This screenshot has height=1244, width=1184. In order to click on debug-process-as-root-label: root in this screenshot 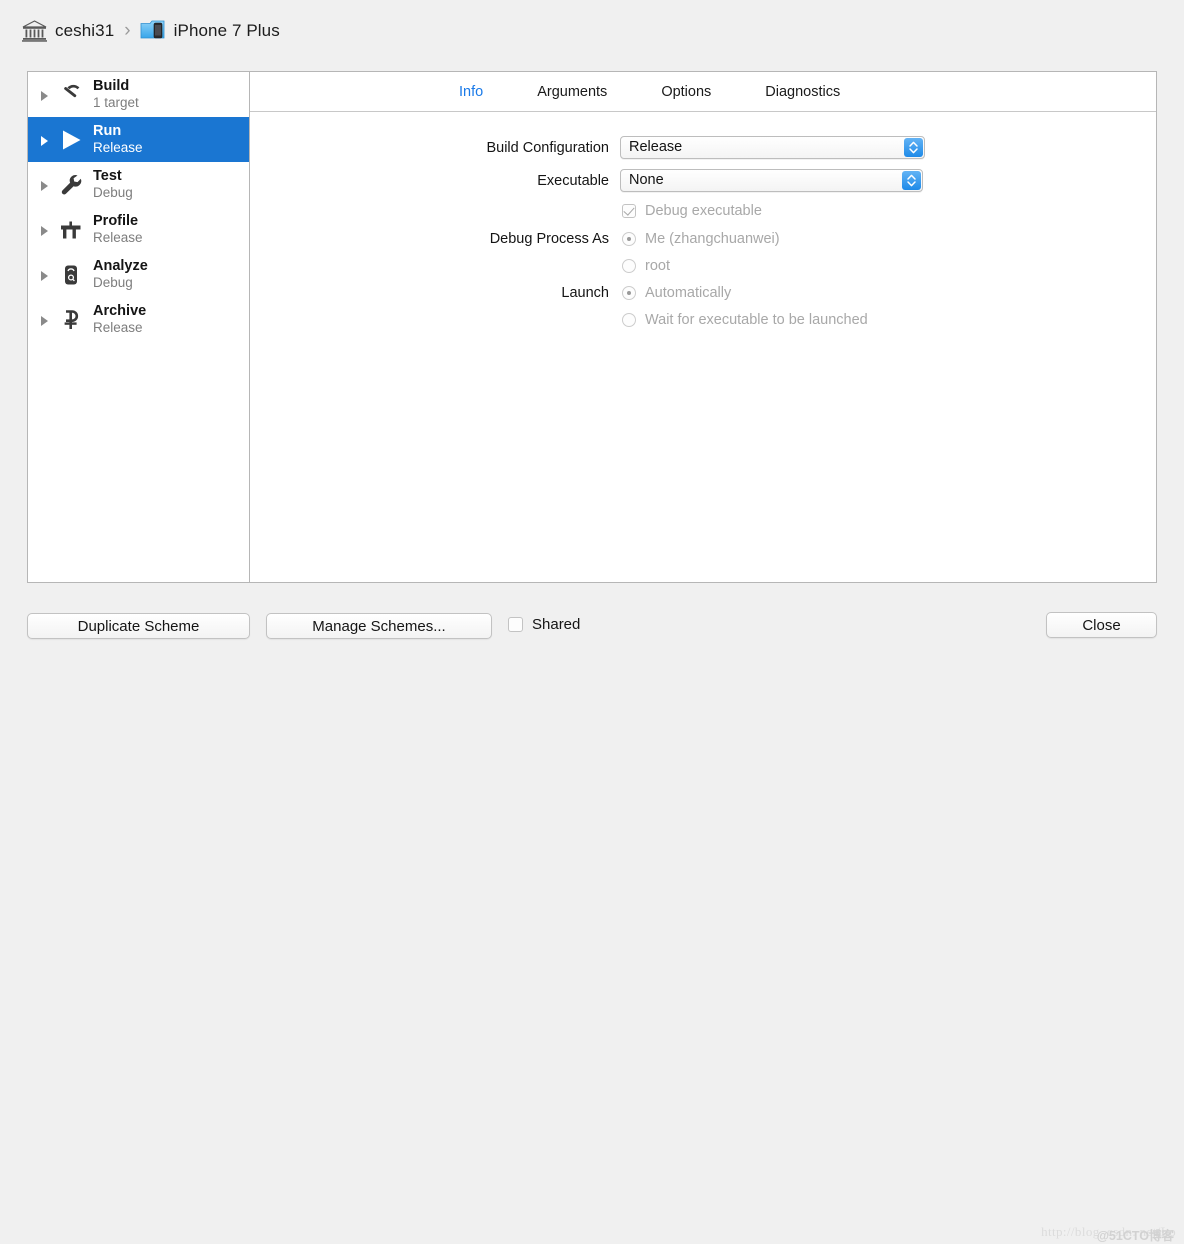, I will do `click(657, 265)`.